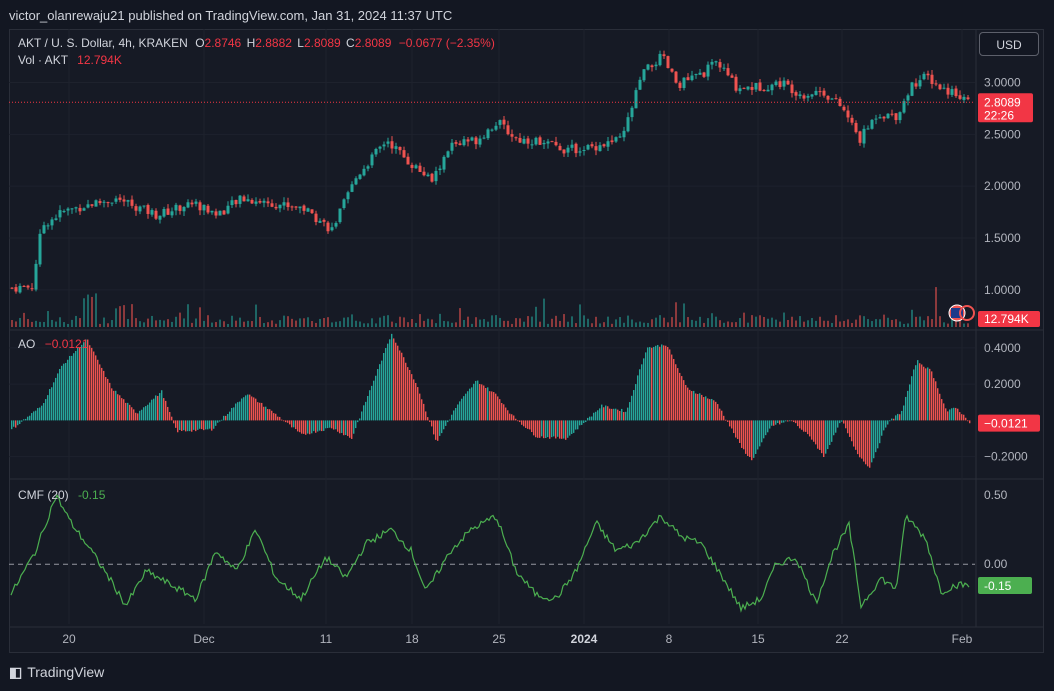  Describe the element at coordinates (43, 495) in the screenshot. I see `cmf-label: CMF (20)` at that location.